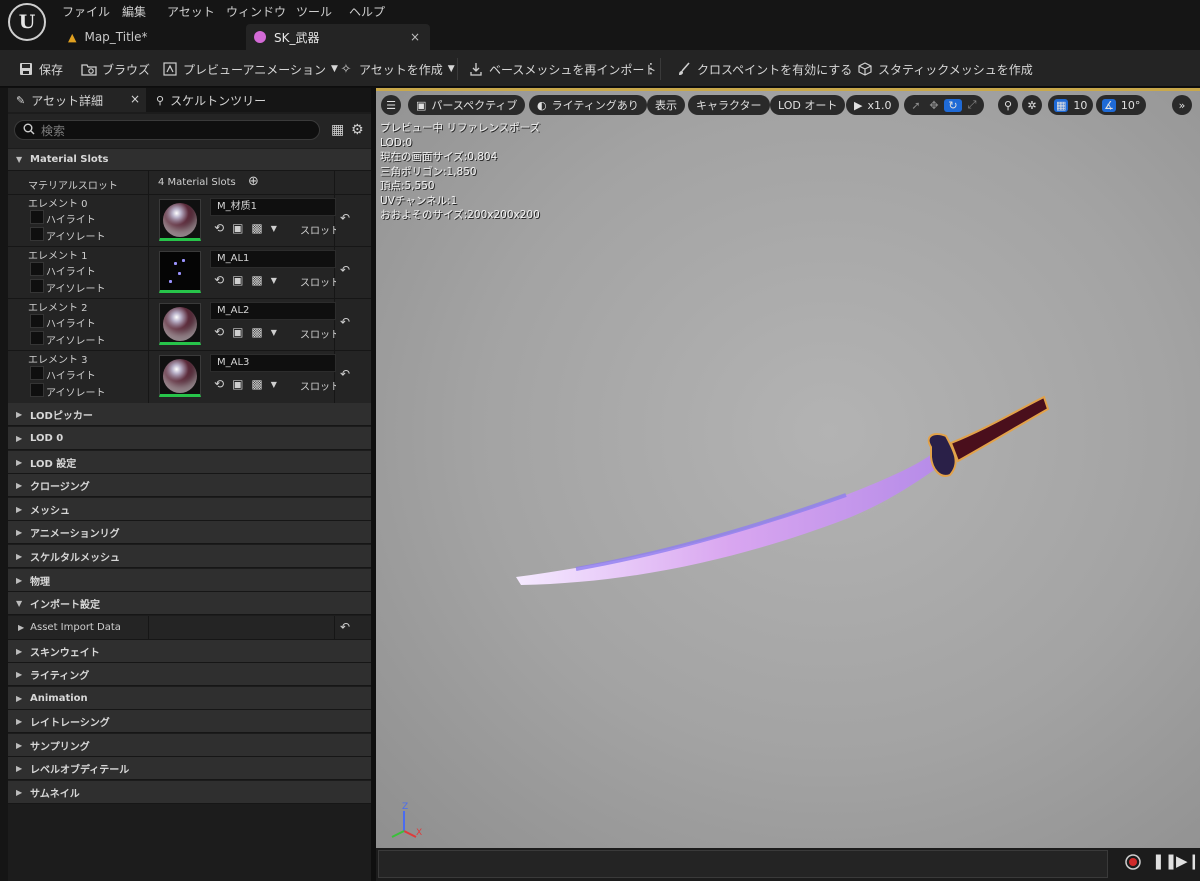 This screenshot has height=881, width=1200. I want to click on browse-button: ブラウズ, so click(115, 69).